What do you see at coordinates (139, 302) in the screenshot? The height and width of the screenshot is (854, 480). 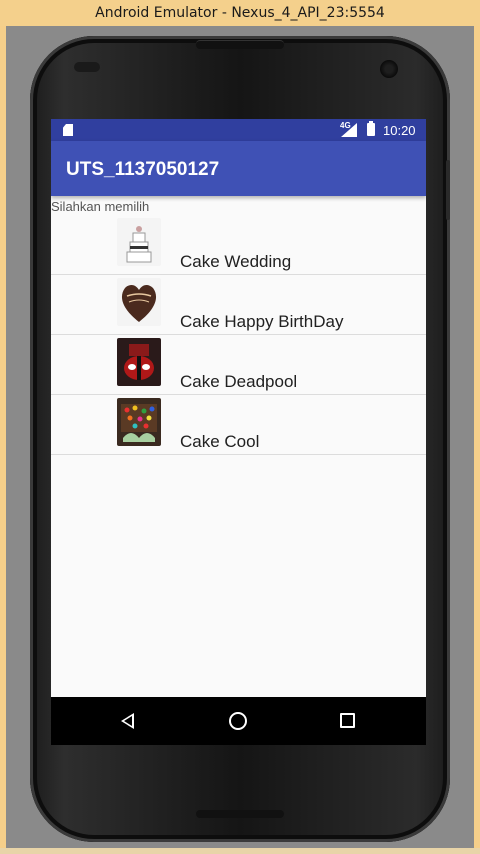 I see `birthday-cake-thumbnail` at bounding box center [139, 302].